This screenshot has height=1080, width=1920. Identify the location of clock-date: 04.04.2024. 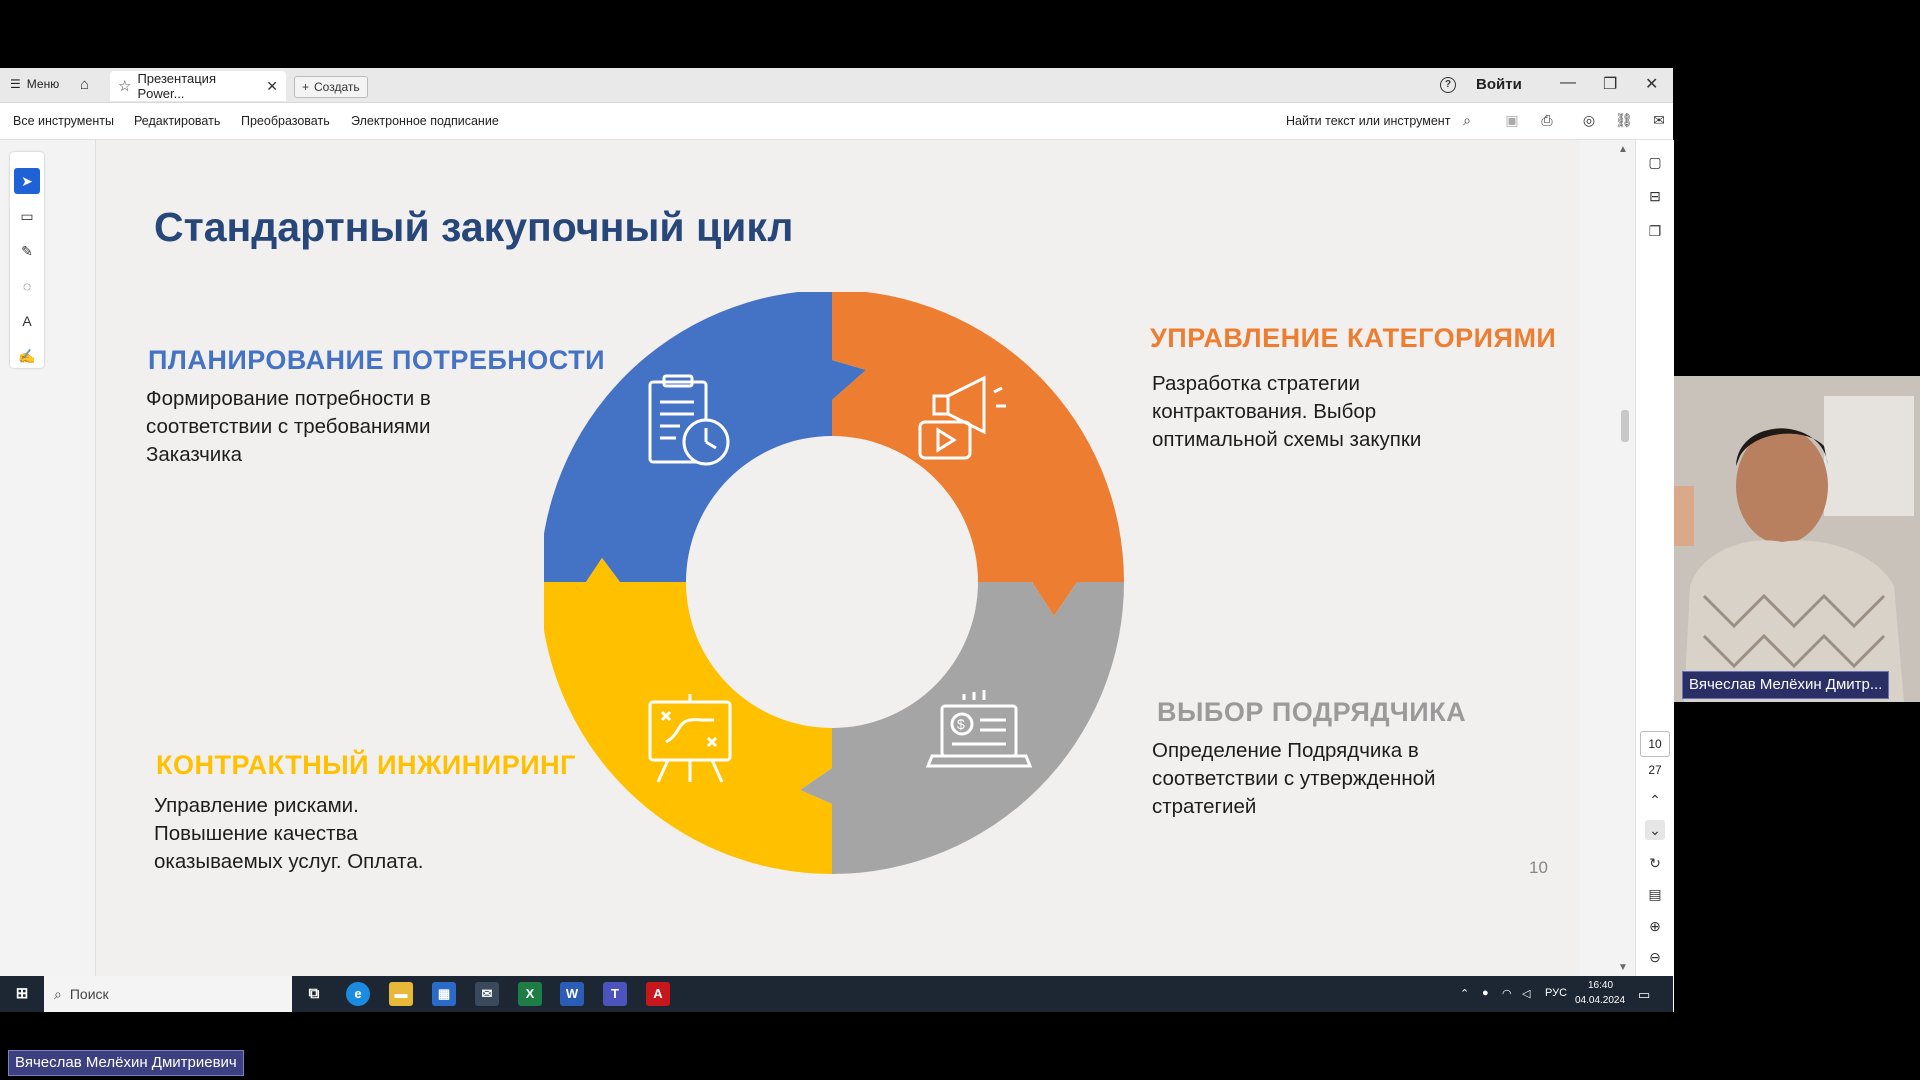
(1600, 1000).